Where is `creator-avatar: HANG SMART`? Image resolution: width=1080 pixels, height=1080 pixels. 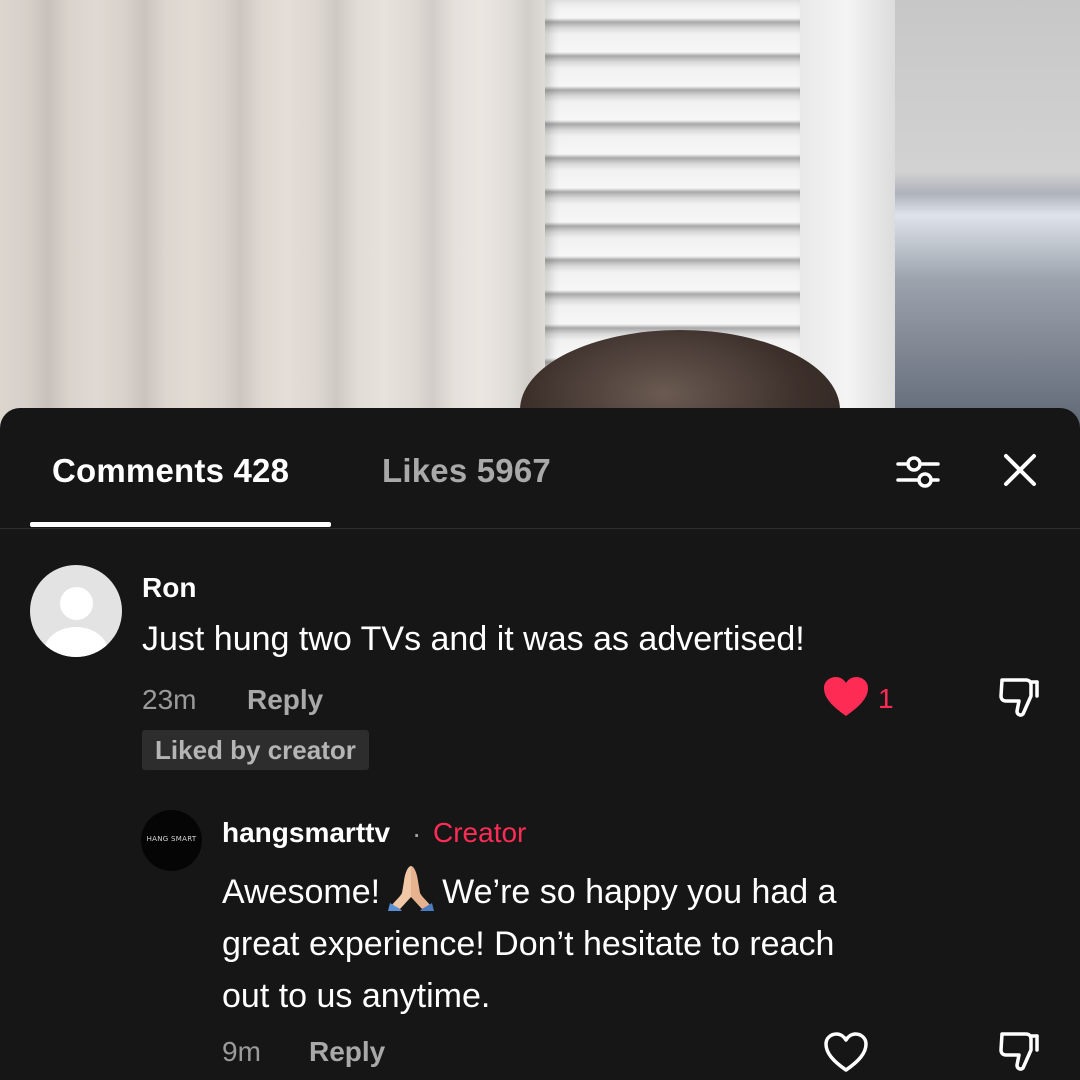
creator-avatar: HANG SMART is located at coordinates (171, 840).